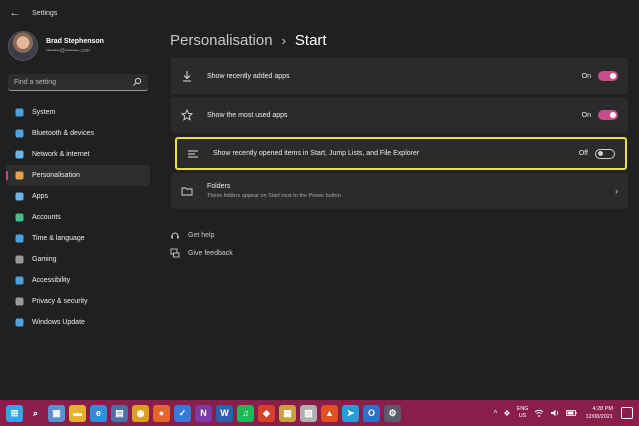  Describe the element at coordinates (45, 13) in the screenshot. I see `app-title: Settings` at that location.